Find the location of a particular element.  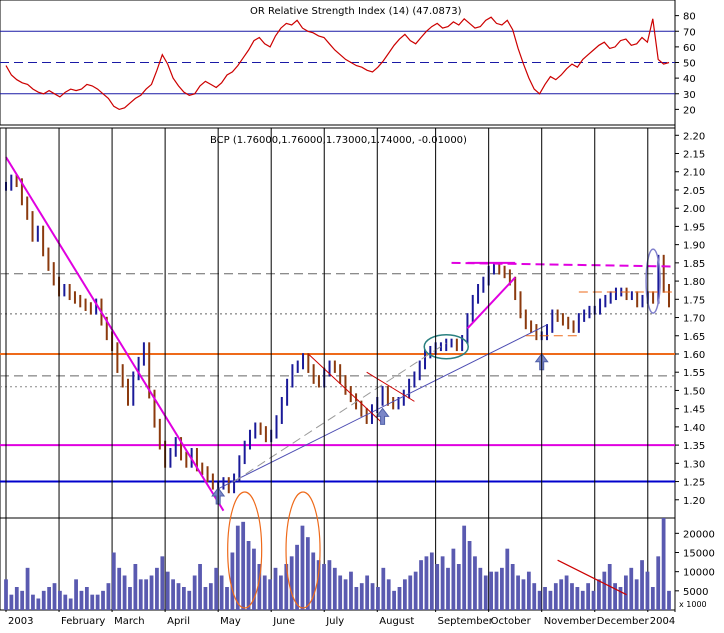

month-label-2: March is located at coordinates (129, 621).